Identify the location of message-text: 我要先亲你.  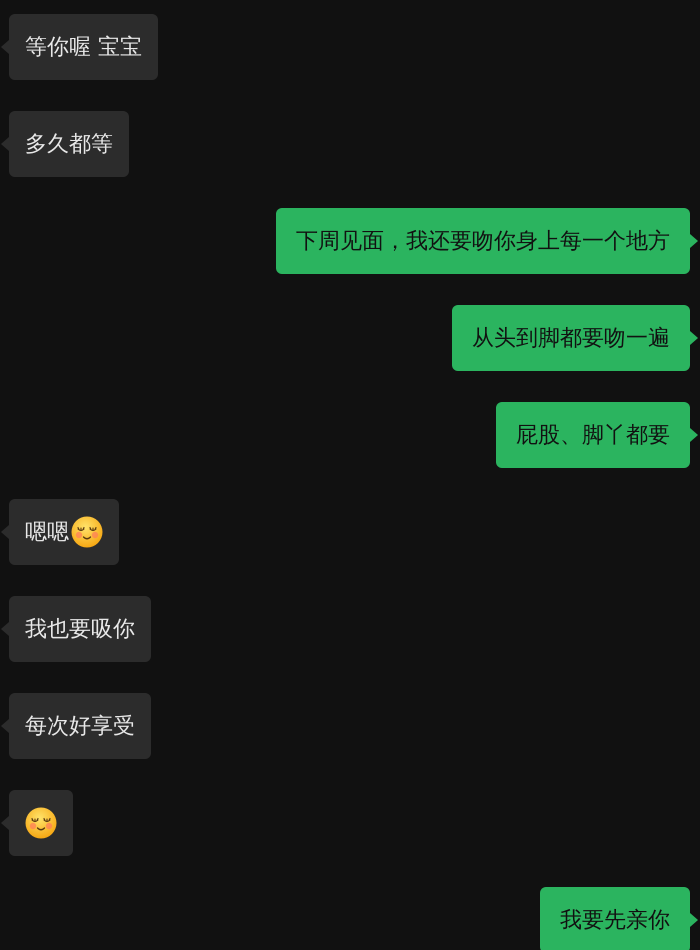
(615, 920).